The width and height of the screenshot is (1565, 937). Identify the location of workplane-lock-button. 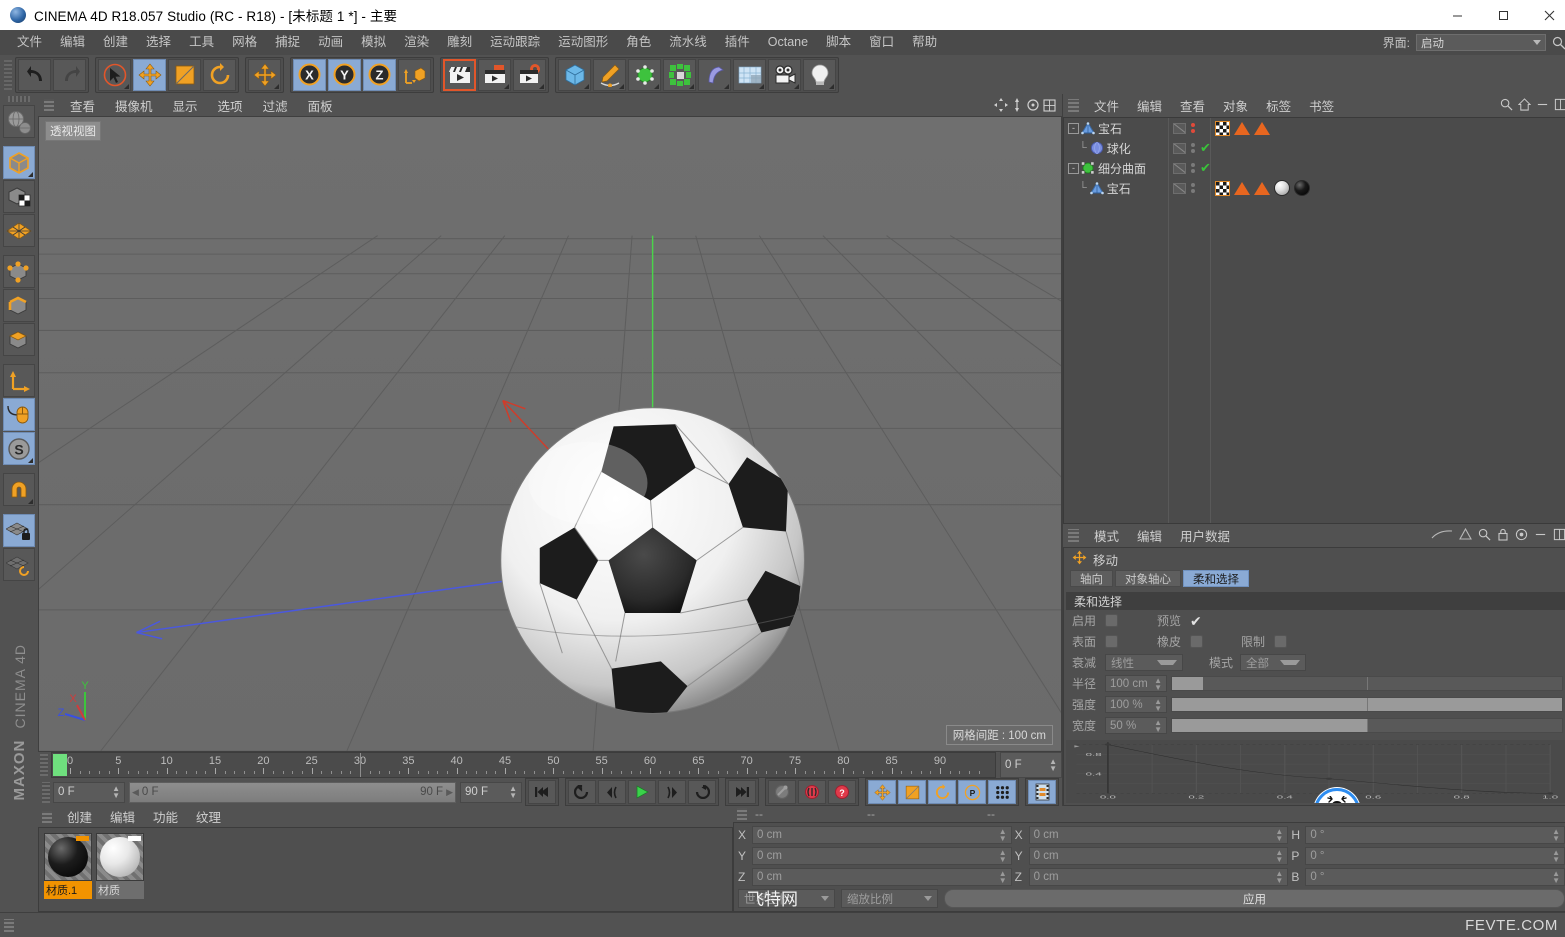
(19, 531).